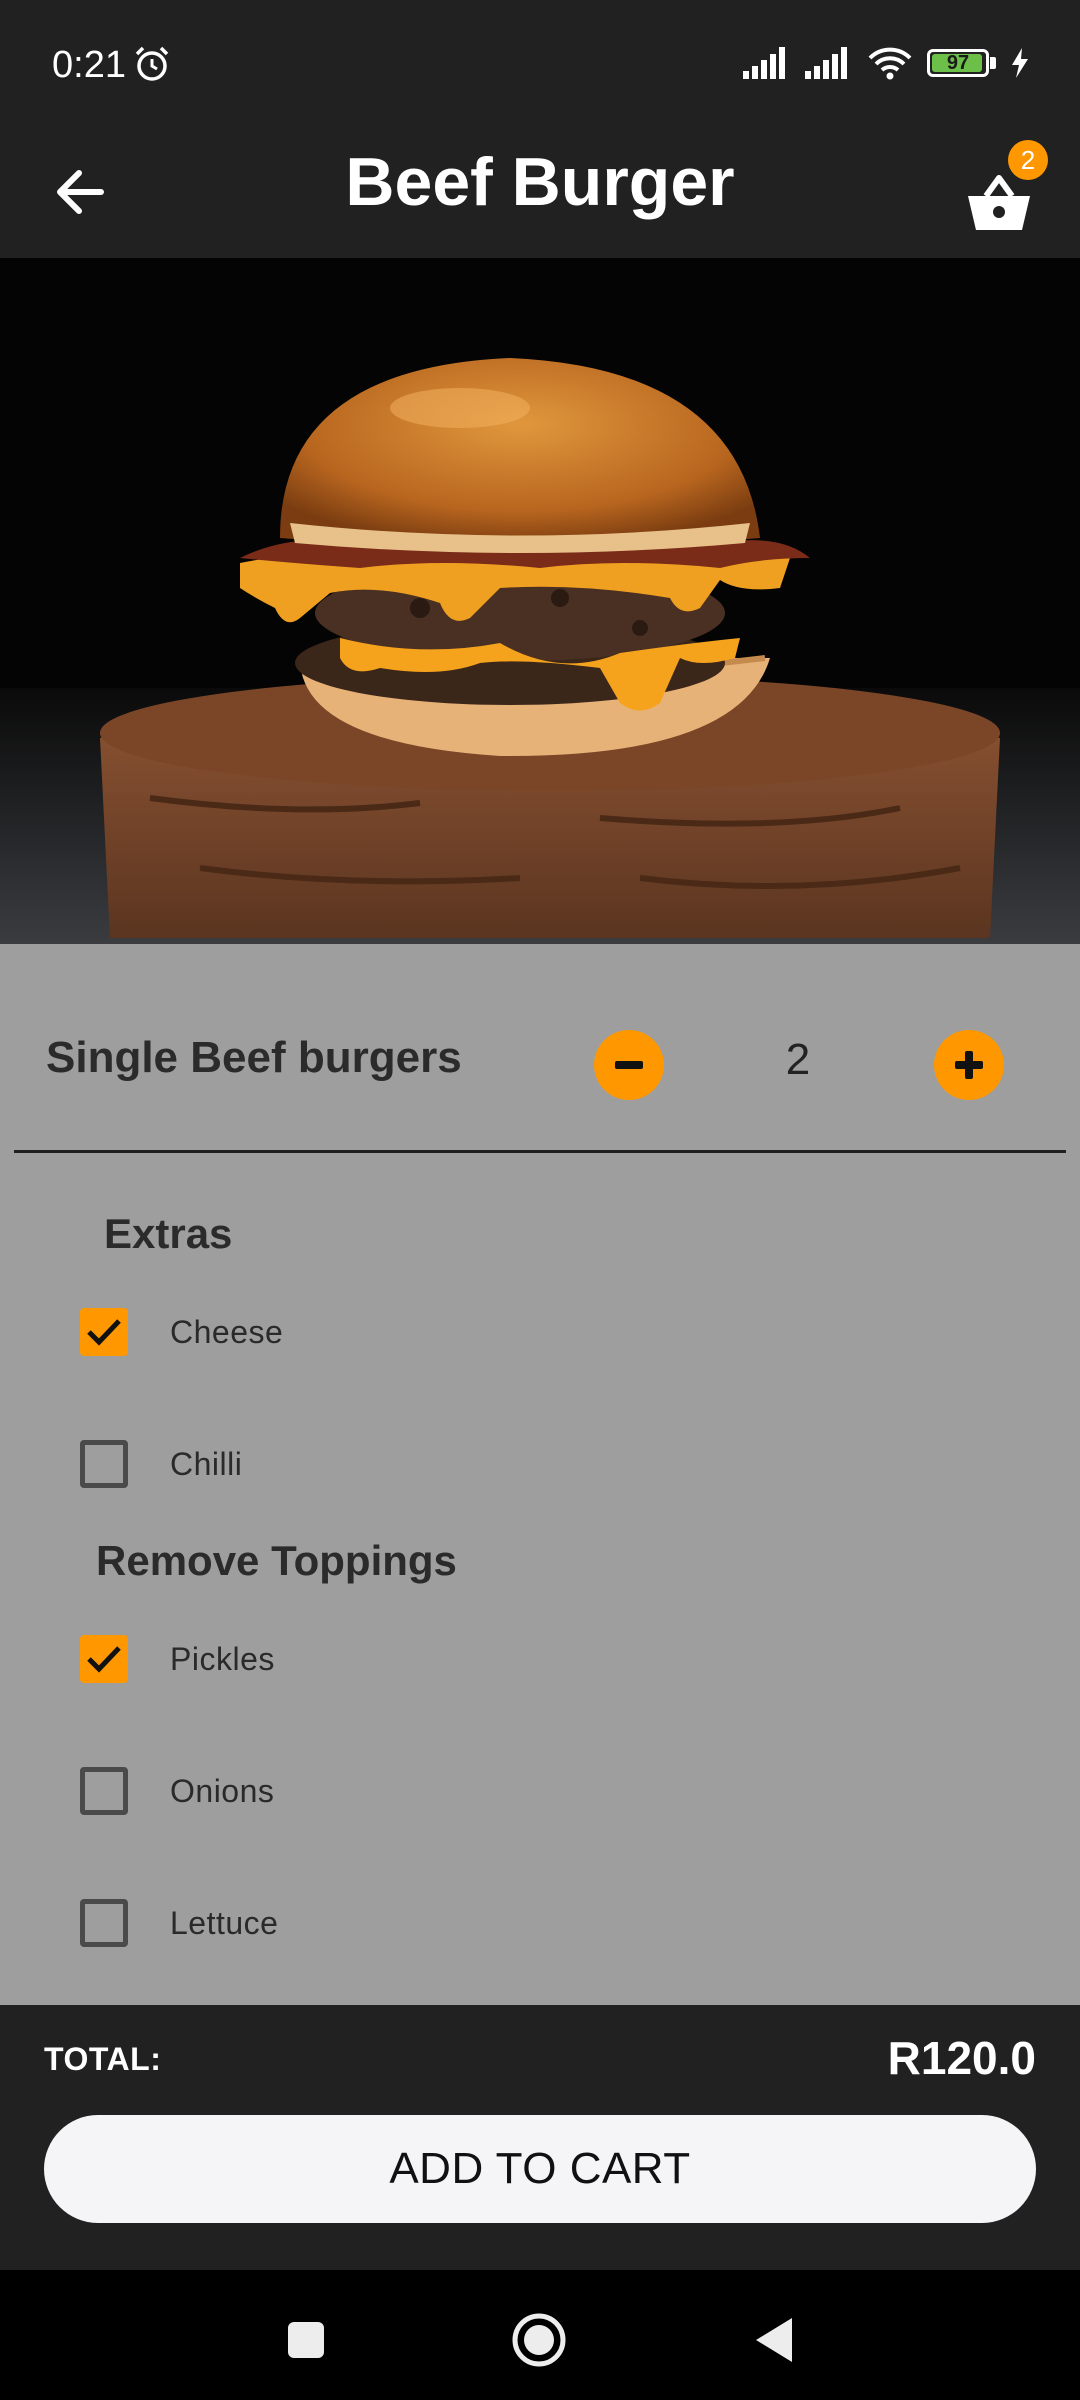 This screenshot has width=1080, height=2400. What do you see at coordinates (222, 1790) in the screenshot?
I see `option-label: Onions` at bounding box center [222, 1790].